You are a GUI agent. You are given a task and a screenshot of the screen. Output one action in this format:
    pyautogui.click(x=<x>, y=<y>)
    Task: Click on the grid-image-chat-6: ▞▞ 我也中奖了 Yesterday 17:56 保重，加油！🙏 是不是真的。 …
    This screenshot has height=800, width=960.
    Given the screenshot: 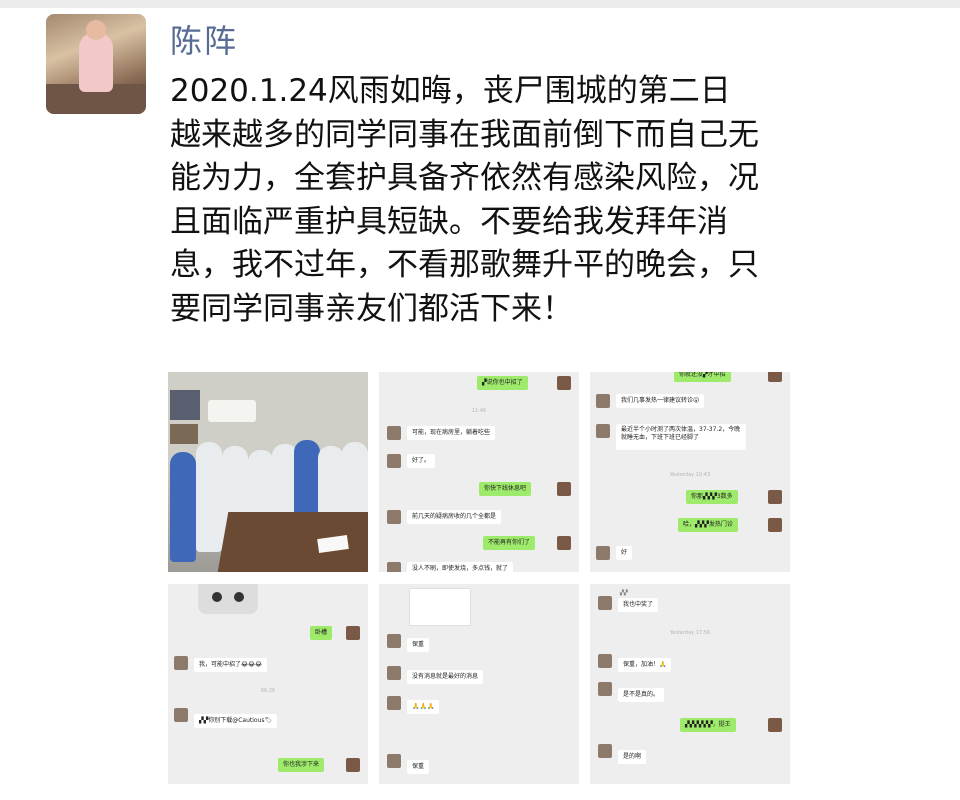 What is the action you would take?
    pyautogui.click(x=690, y=684)
    